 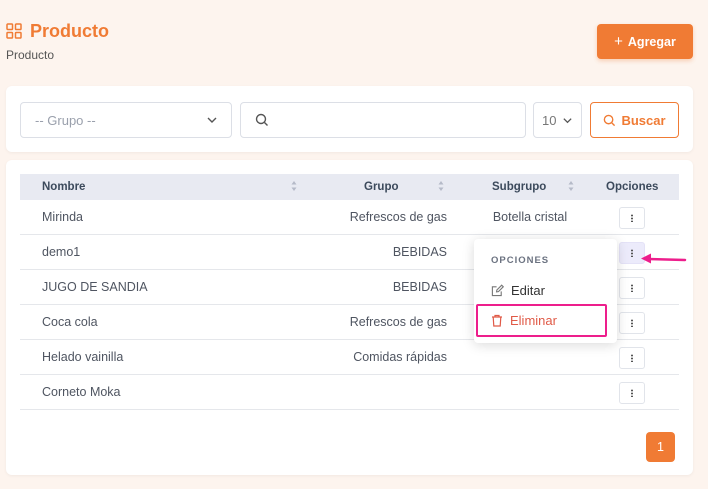 I want to click on page-size-value: 10, so click(x=549, y=120).